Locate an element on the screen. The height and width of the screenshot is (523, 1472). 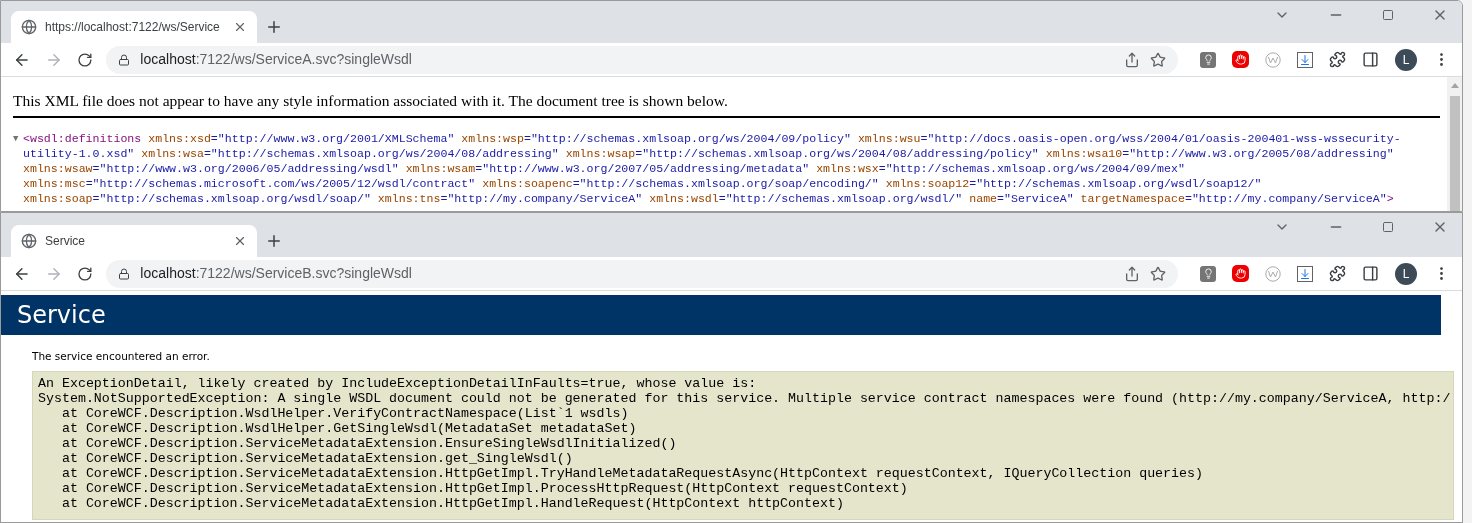
service-heading: Service is located at coordinates (61, 315).